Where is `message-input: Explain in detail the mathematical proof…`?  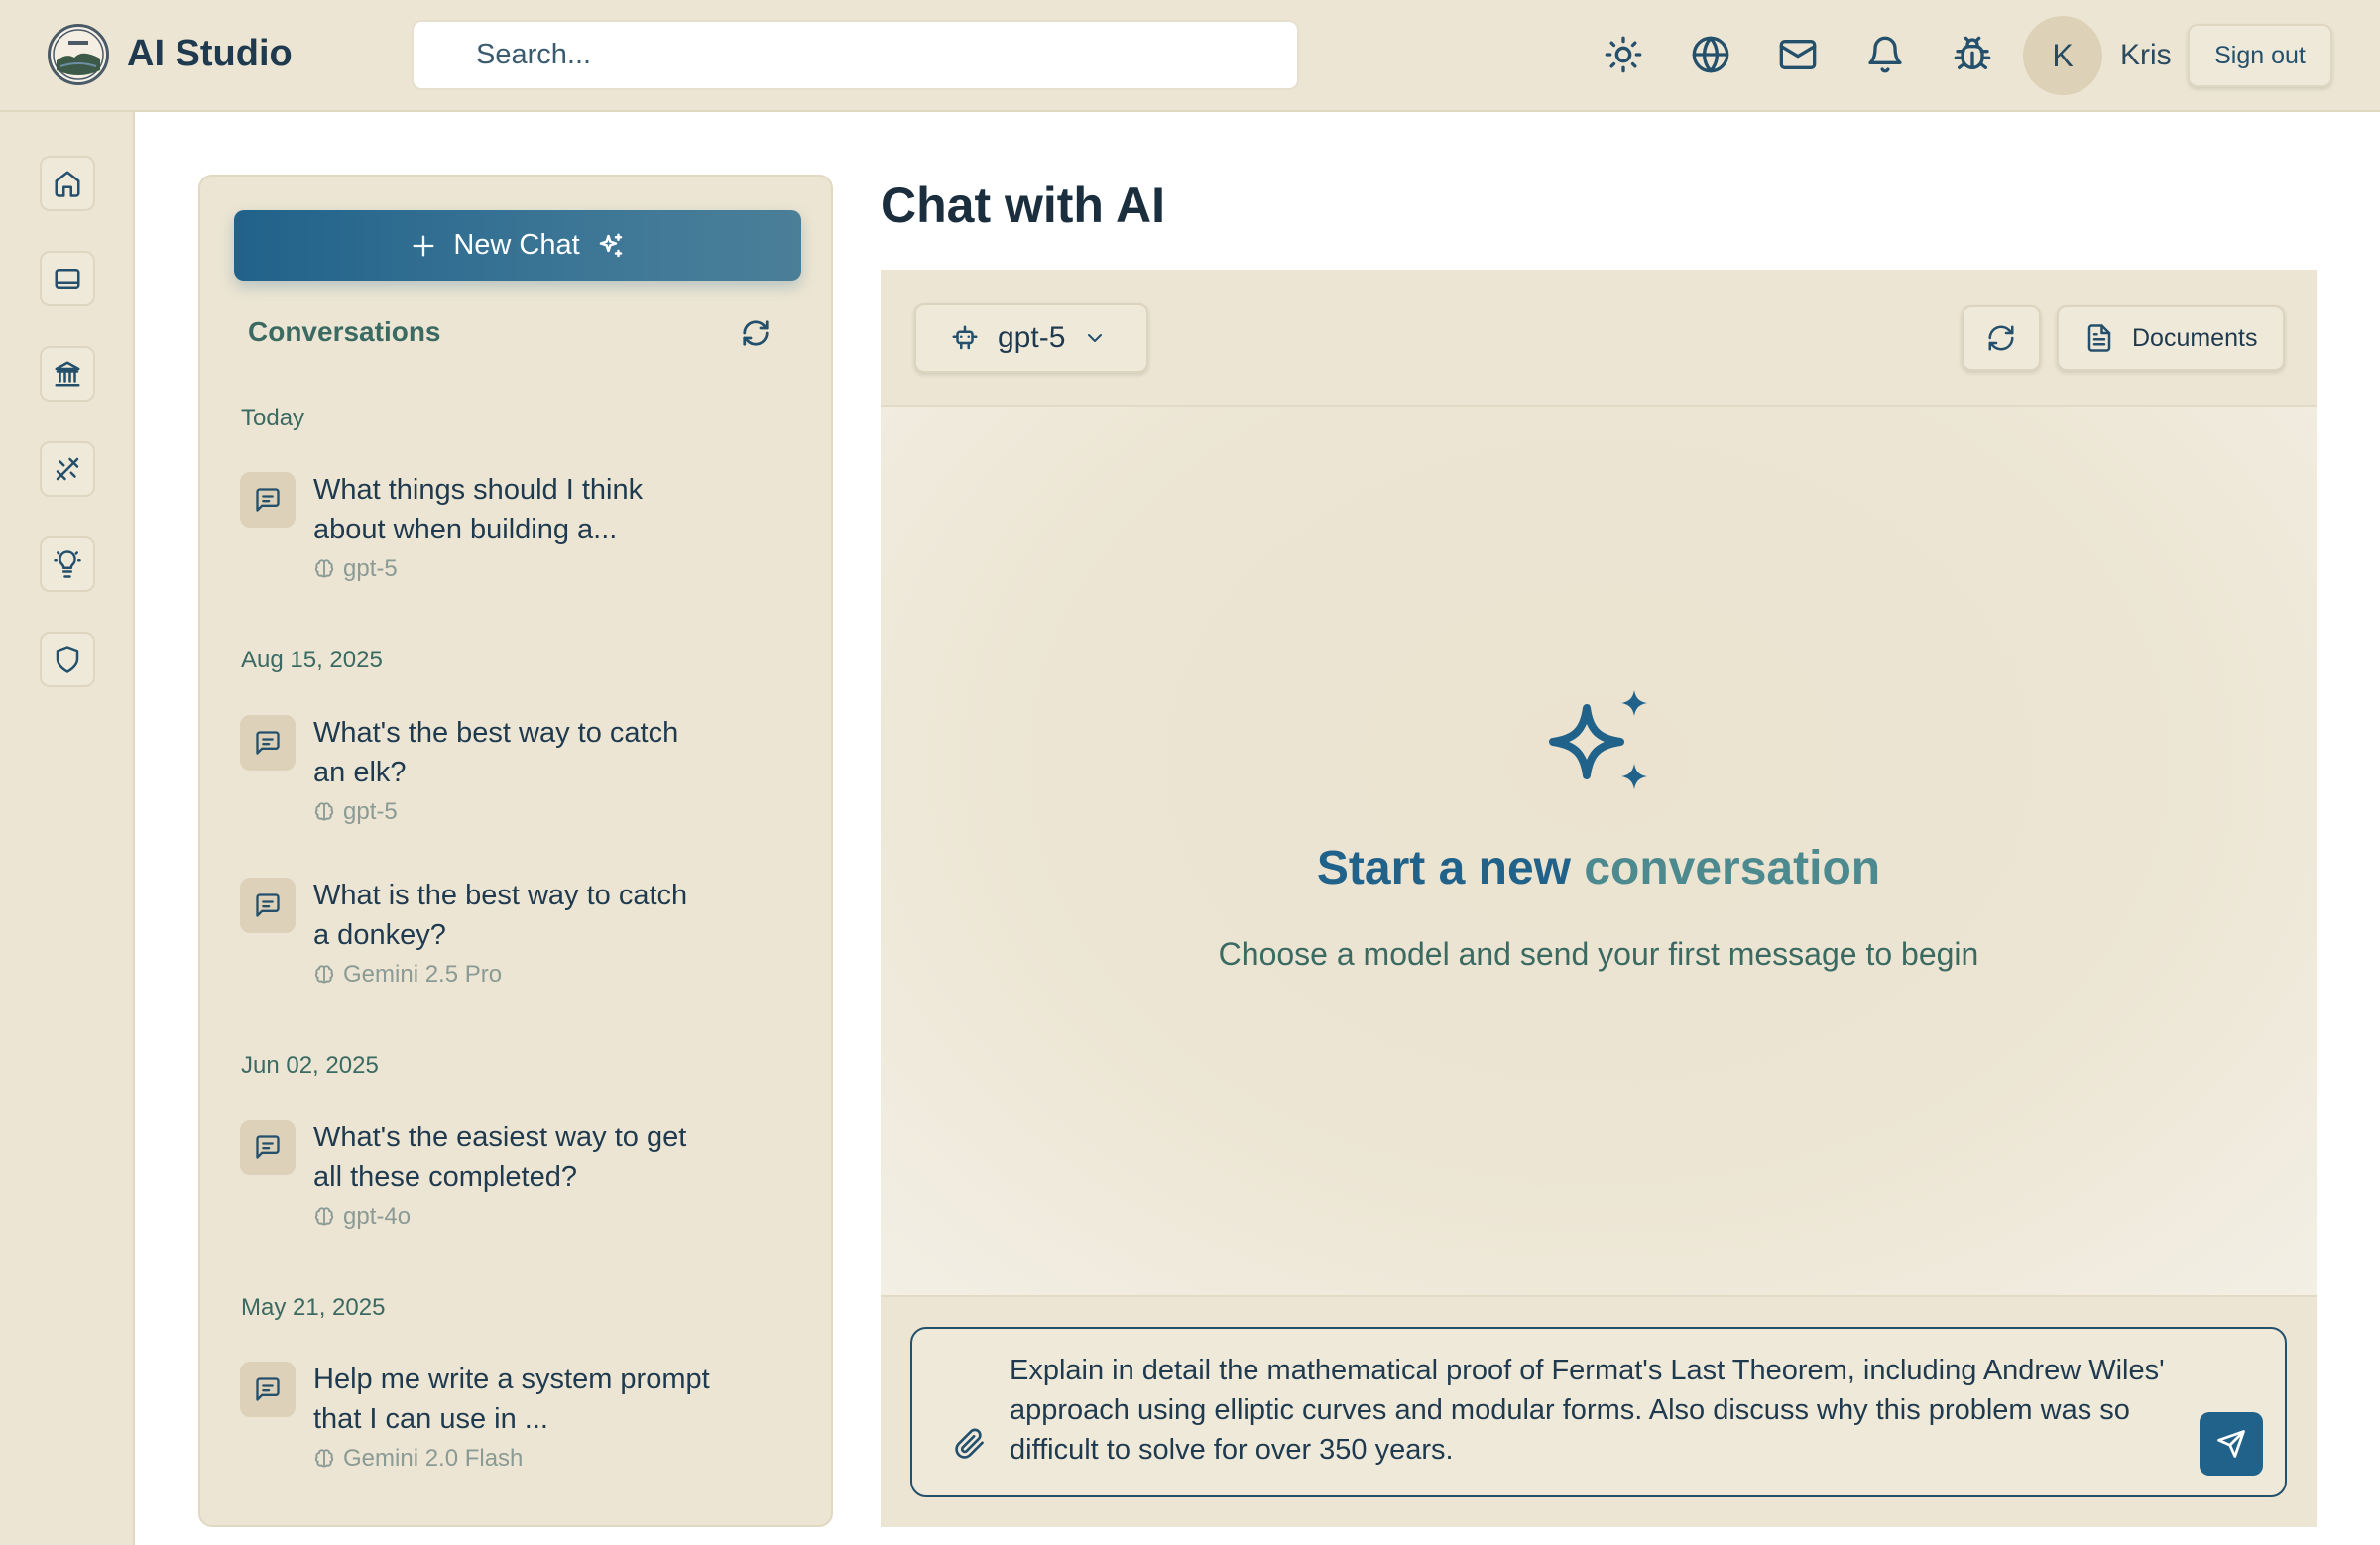 message-input: Explain in detail the mathematical proof… is located at coordinates (1600, 1415).